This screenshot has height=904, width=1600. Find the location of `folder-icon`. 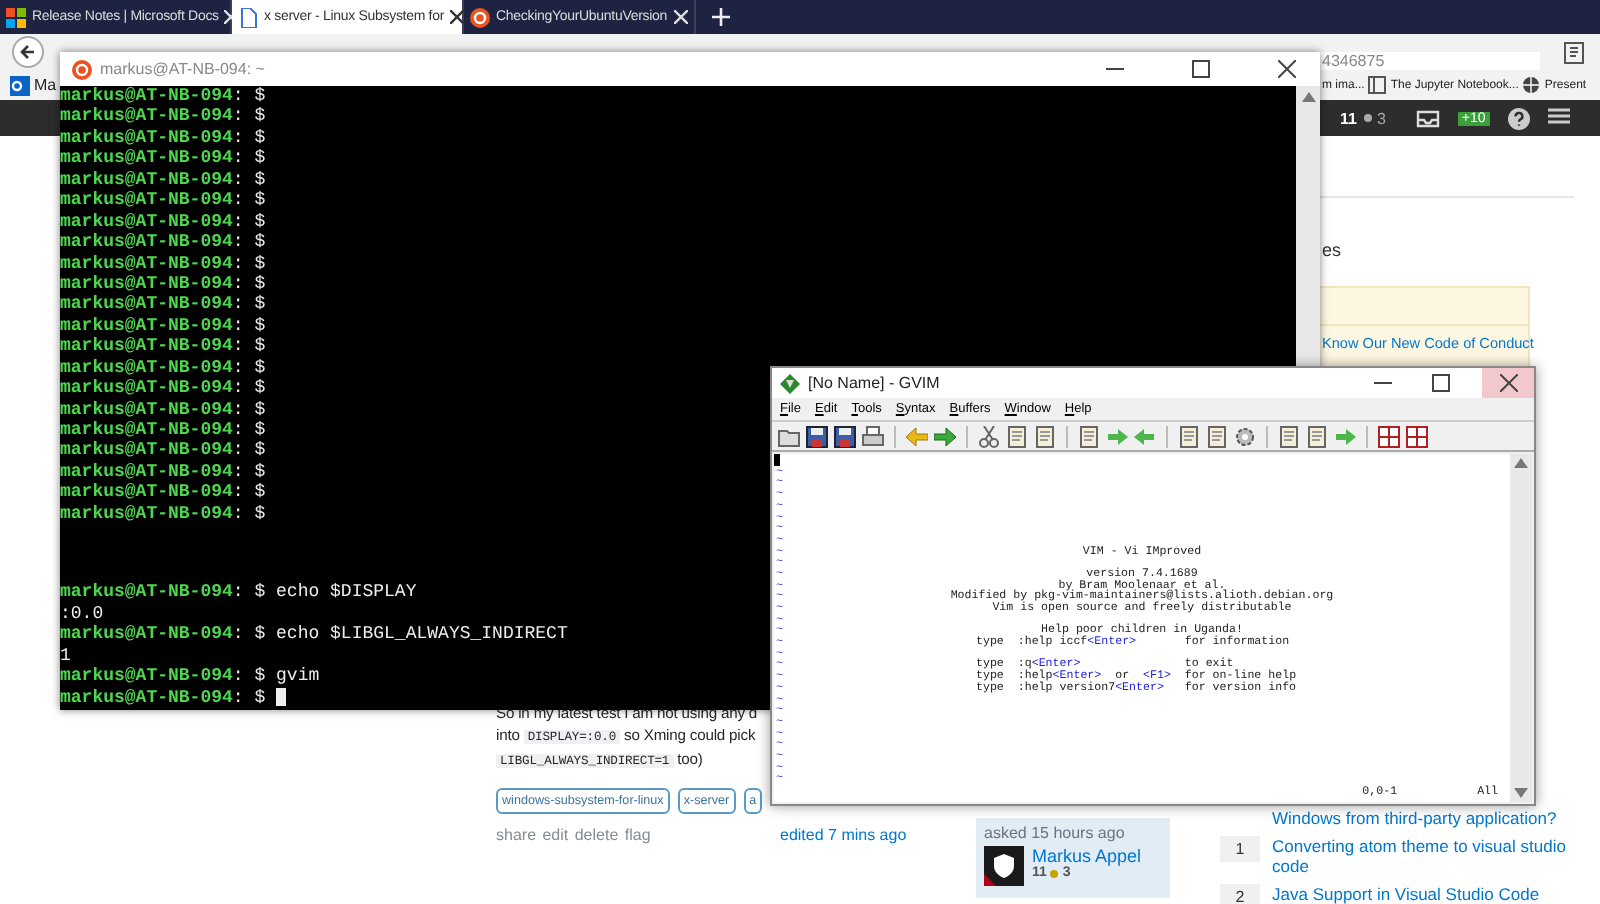

folder-icon is located at coordinates (789, 436).